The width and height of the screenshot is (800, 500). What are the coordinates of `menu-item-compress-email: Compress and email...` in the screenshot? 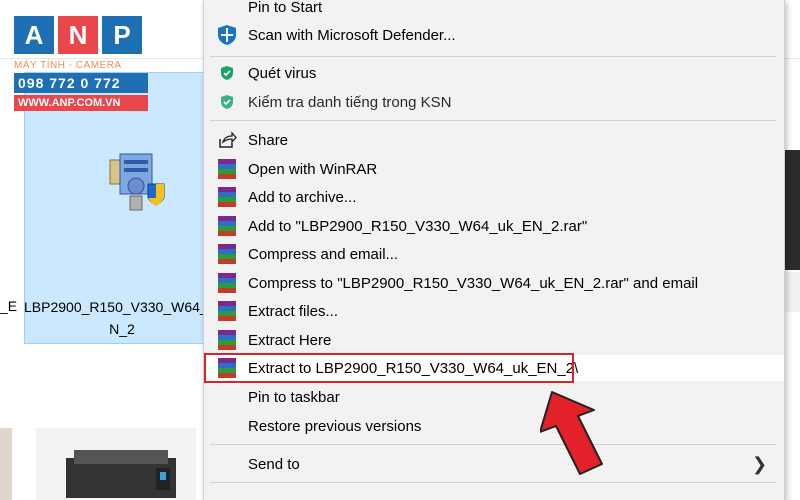 It's located at (494, 254).